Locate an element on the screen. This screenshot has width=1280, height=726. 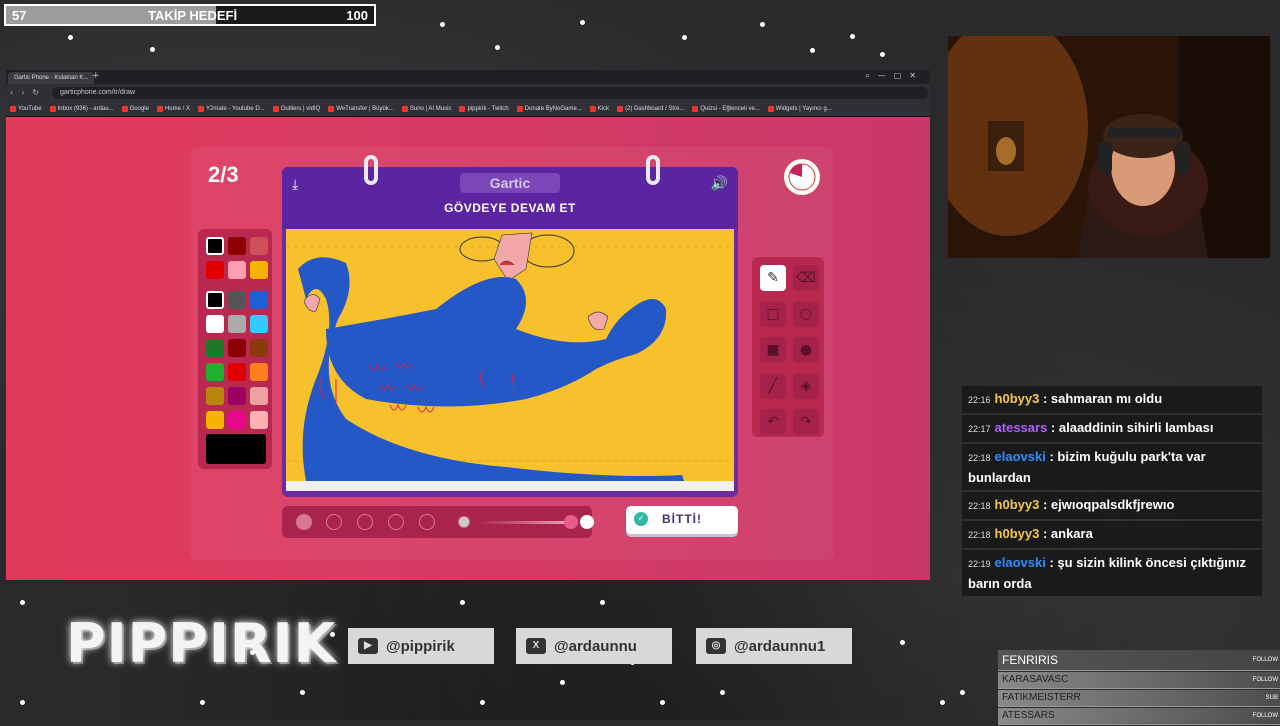
chat-time: 22:19 is located at coordinates (979, 564).